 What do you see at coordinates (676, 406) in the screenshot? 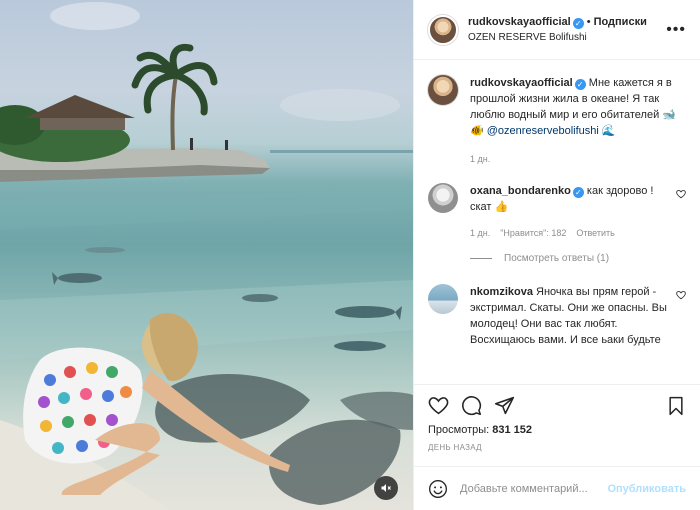
I see `bookmark-icon` at bounding box center [676, 406].